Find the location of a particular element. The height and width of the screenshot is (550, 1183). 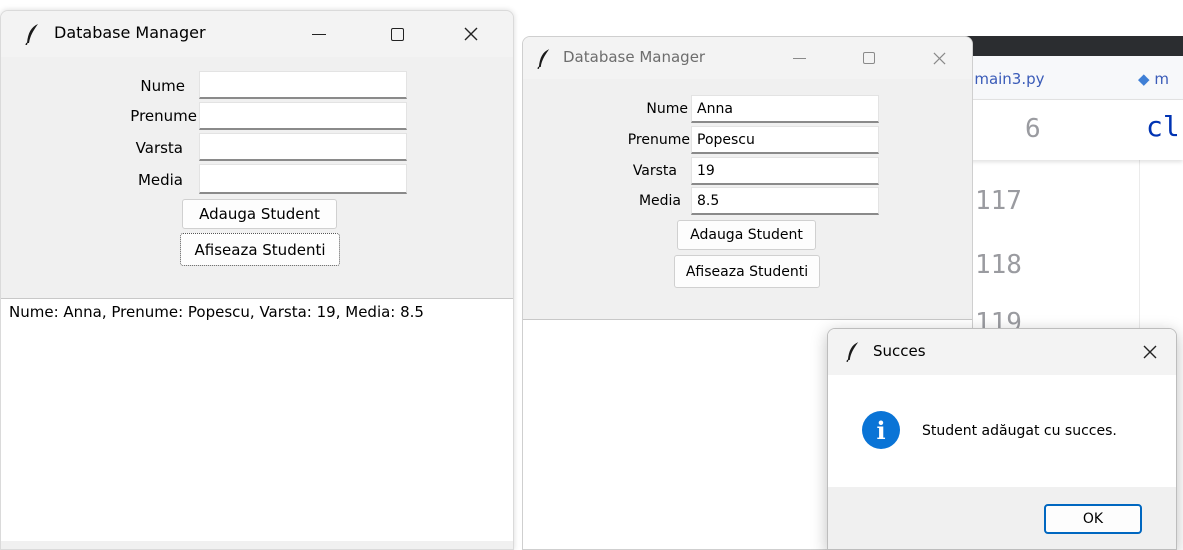

info-icon: i is located at coordinates (881, 430).